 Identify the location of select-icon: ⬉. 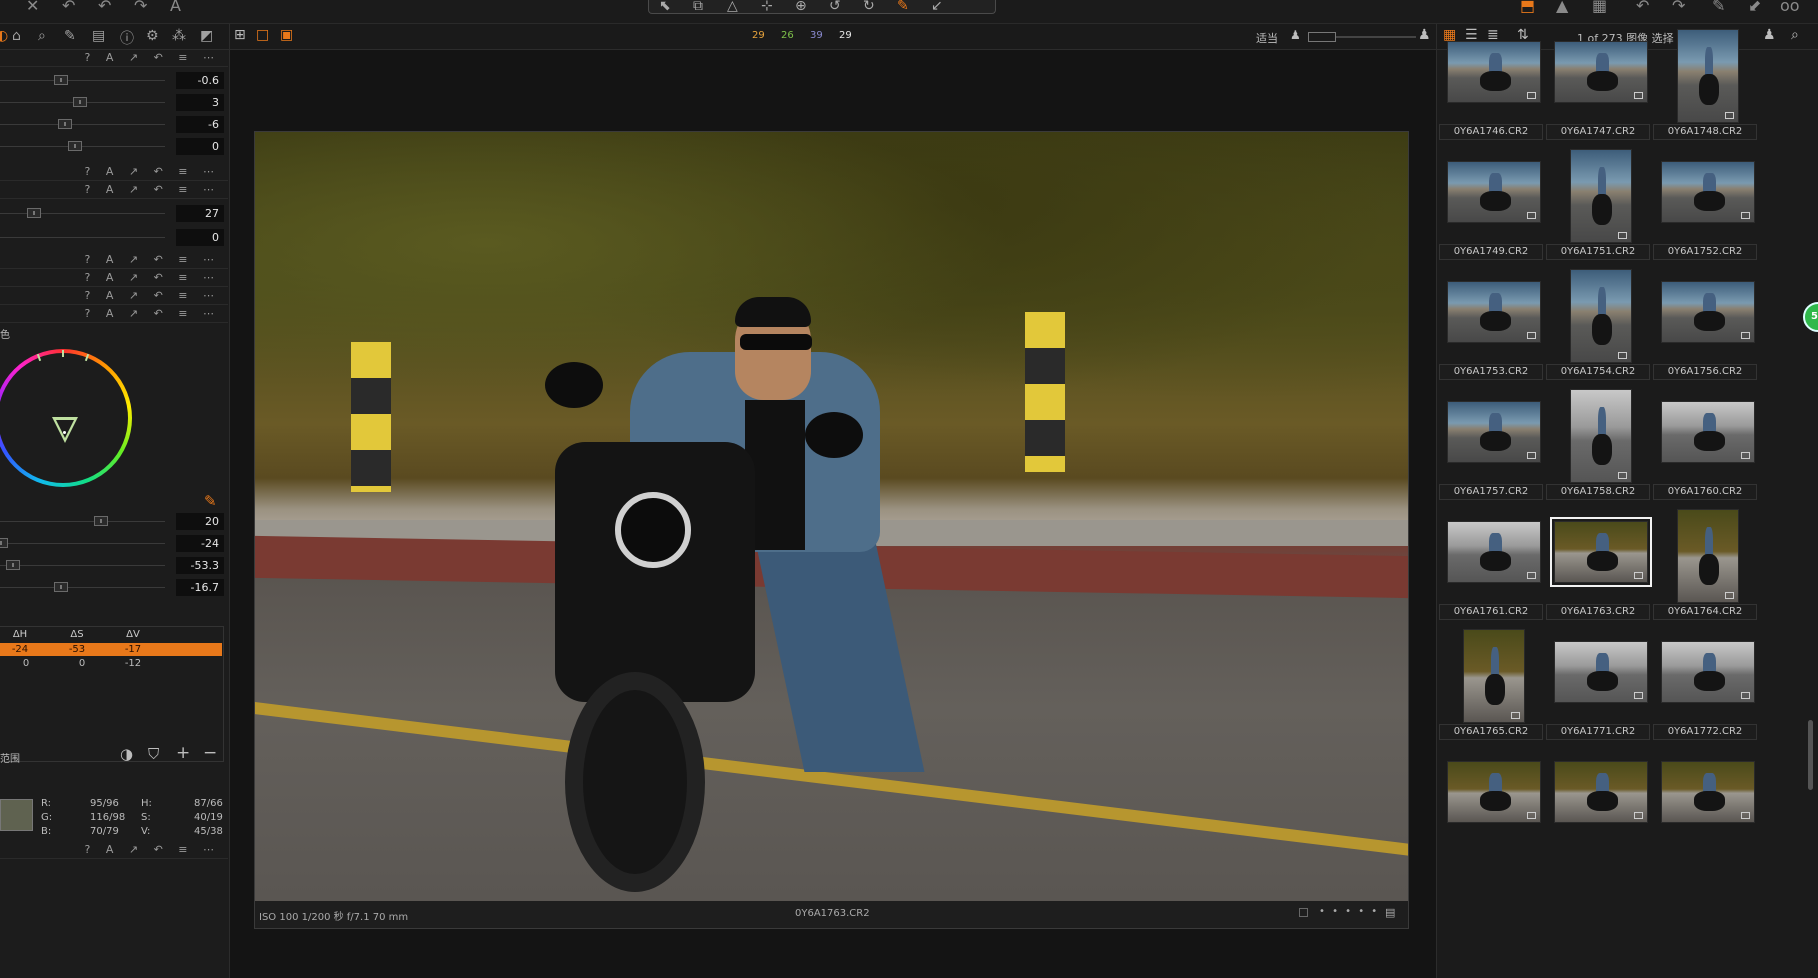
(665, 7).